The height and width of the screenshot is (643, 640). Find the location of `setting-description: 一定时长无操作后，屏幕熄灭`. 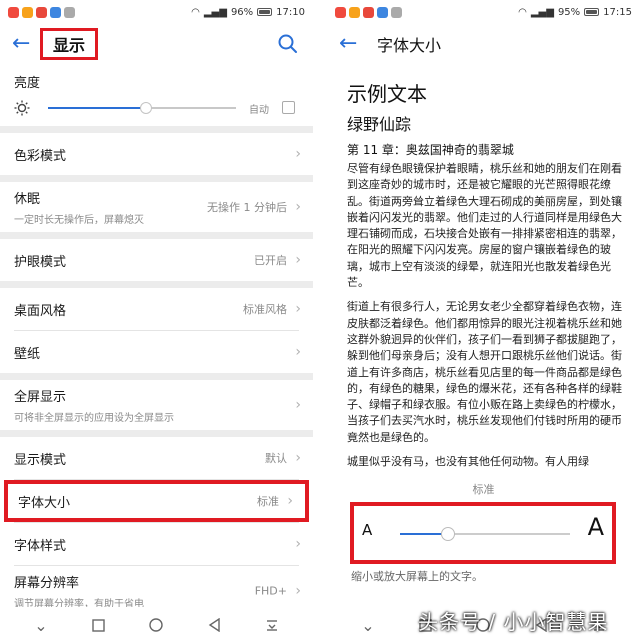

setting-description: 一定时长无操作后，屏幕熄灭 is located at coordinates (79, 220).